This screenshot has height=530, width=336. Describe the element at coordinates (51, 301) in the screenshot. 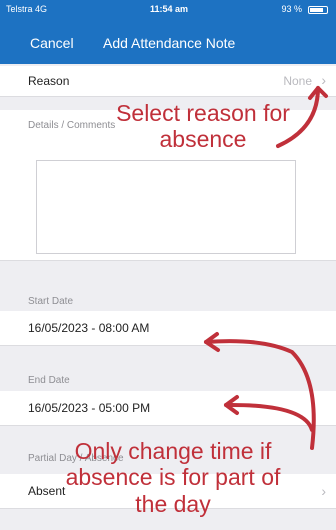

I see `start-date-label: Start Date` at that location.